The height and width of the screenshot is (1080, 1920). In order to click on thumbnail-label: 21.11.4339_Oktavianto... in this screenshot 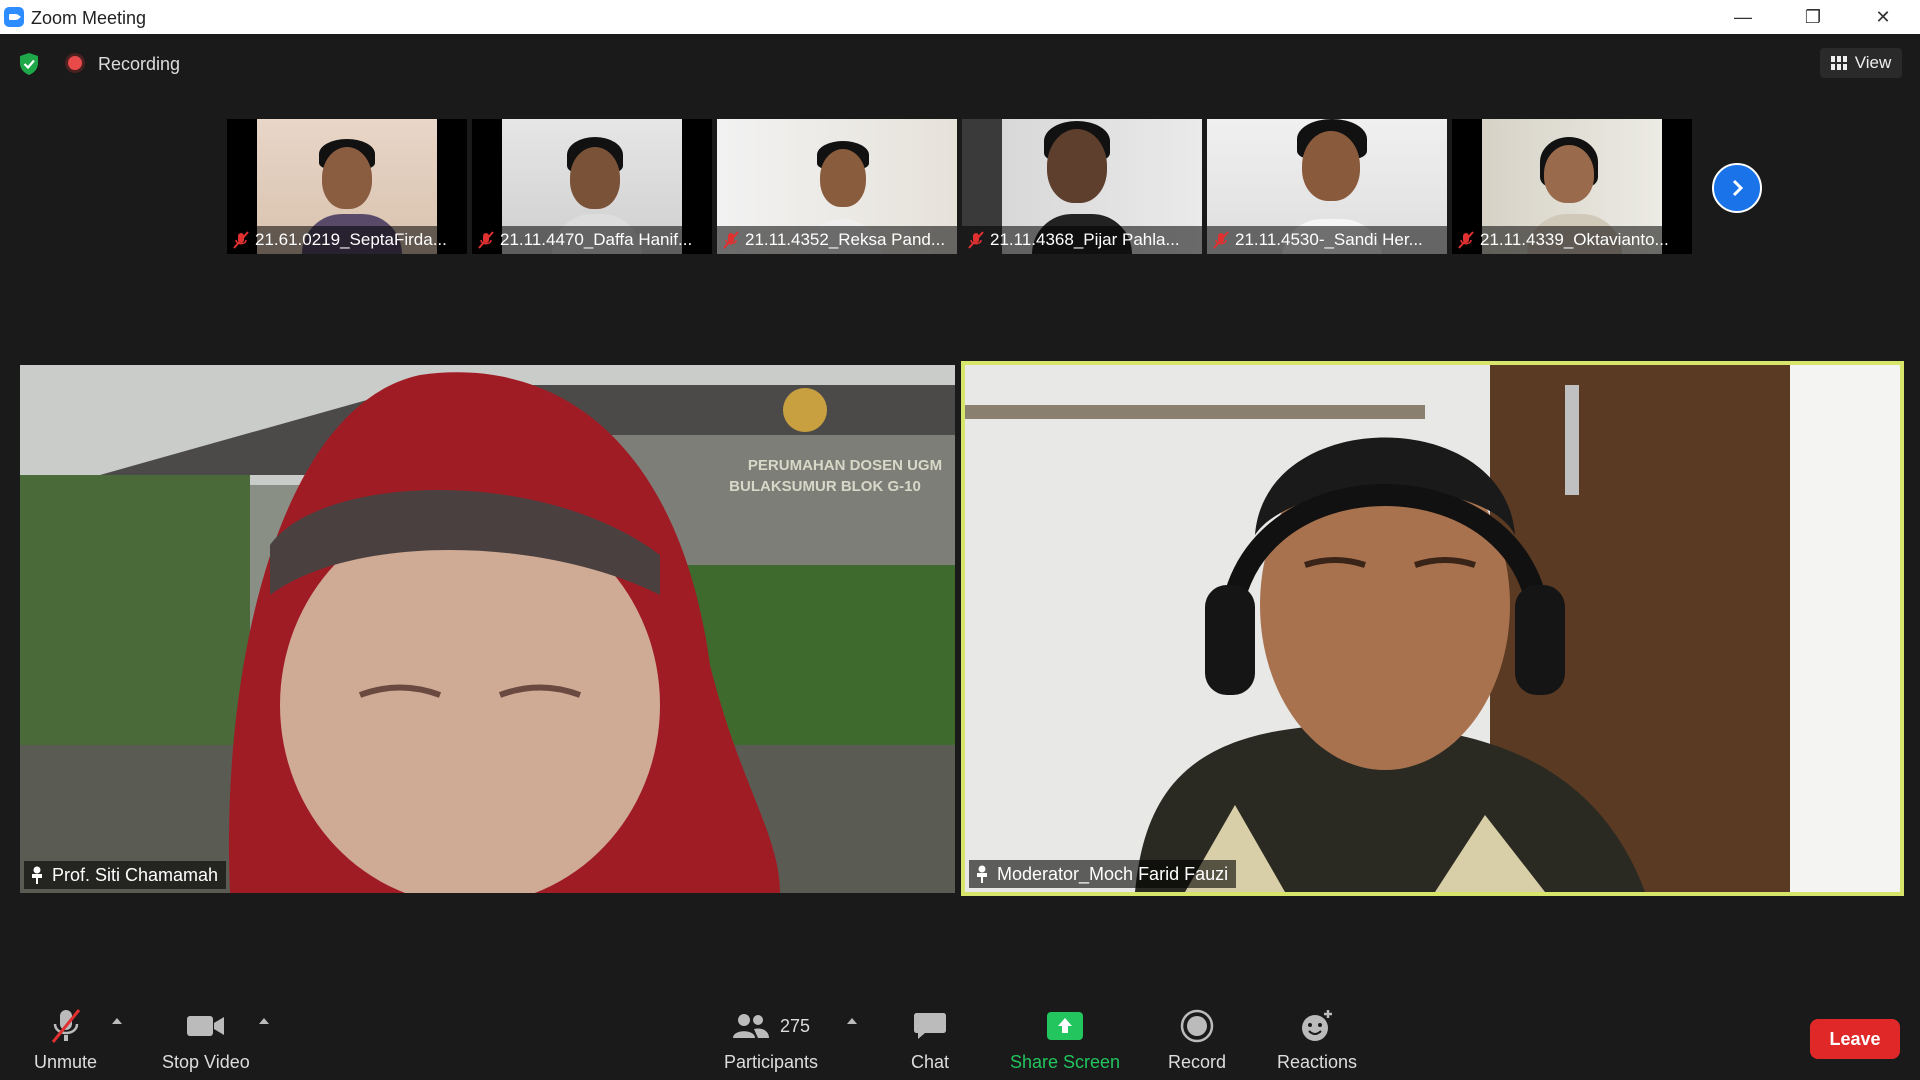, I will do `click(1572, 240)`.